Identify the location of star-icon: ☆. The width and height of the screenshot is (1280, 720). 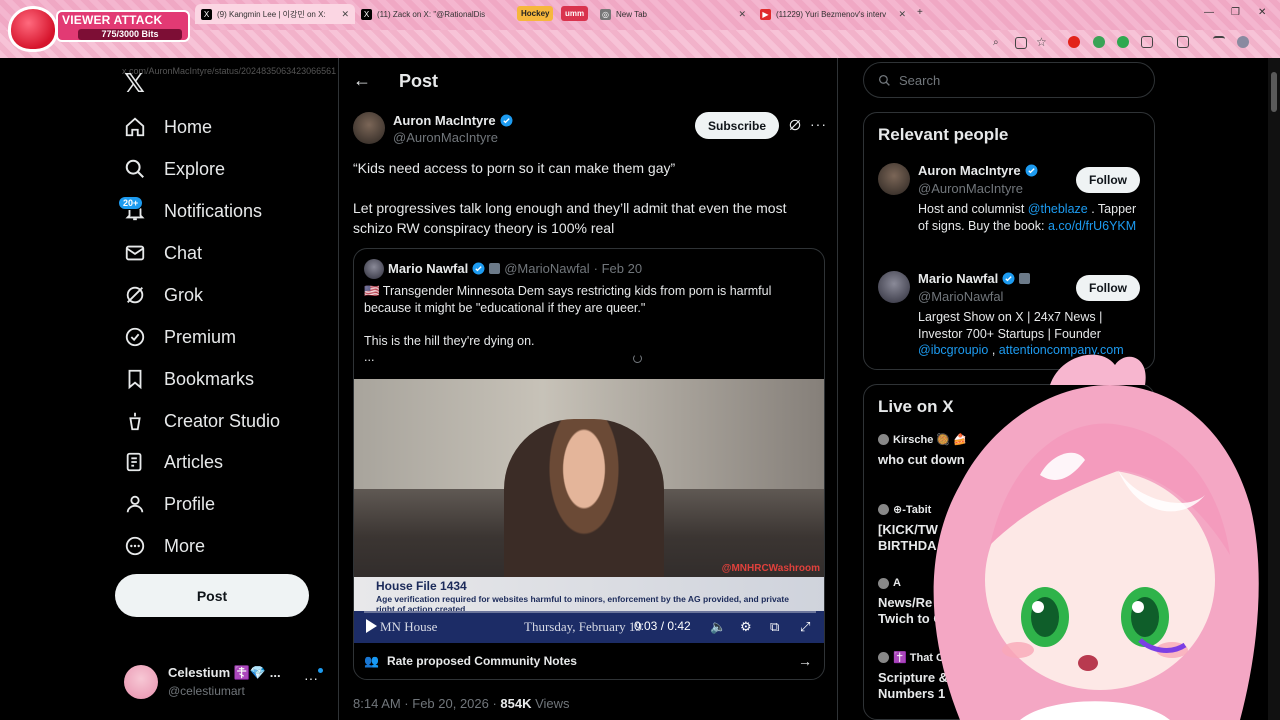
(1042, 42).